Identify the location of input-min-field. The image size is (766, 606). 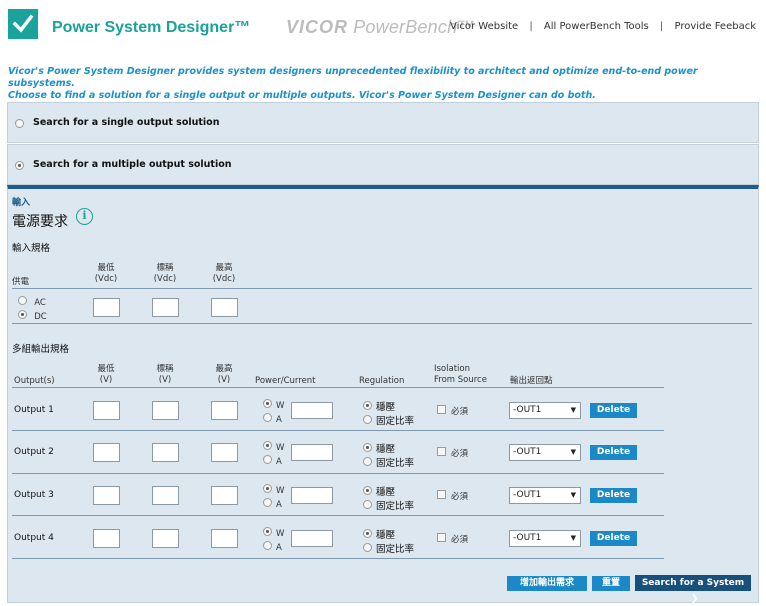
(106, 307).